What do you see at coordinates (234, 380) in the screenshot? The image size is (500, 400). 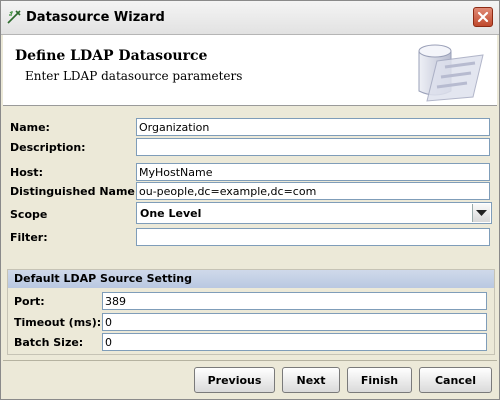 I see `previous-button: Previous` at bounding box center [234, 380].